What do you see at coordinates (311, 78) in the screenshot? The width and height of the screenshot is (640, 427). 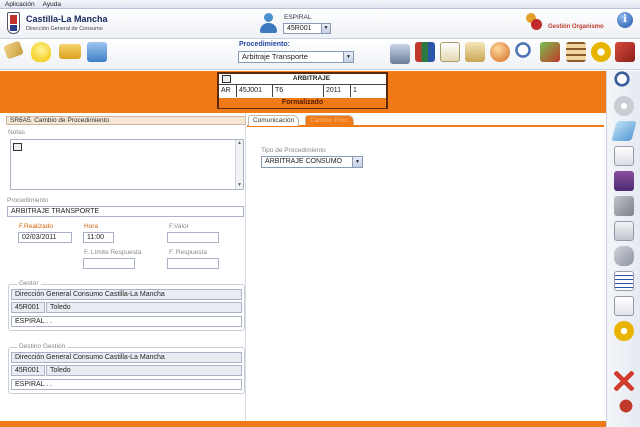 I see `expediente-title: ARBITRAJE` at bounding box center [311, 78].